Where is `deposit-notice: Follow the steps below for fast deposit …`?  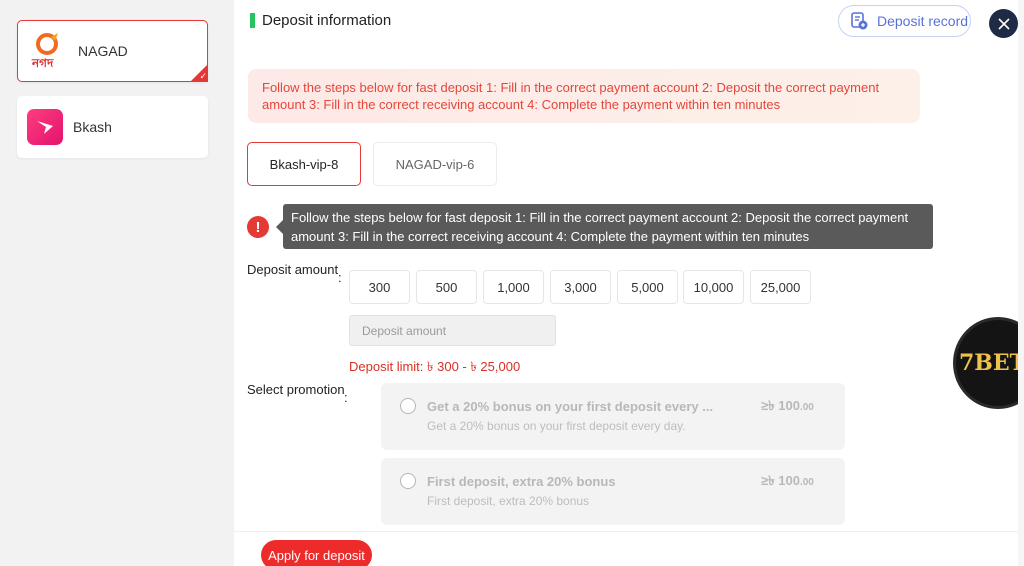 deposit-notice: Follow the steps below for fast deposit … is located at coordinates (584, 96).